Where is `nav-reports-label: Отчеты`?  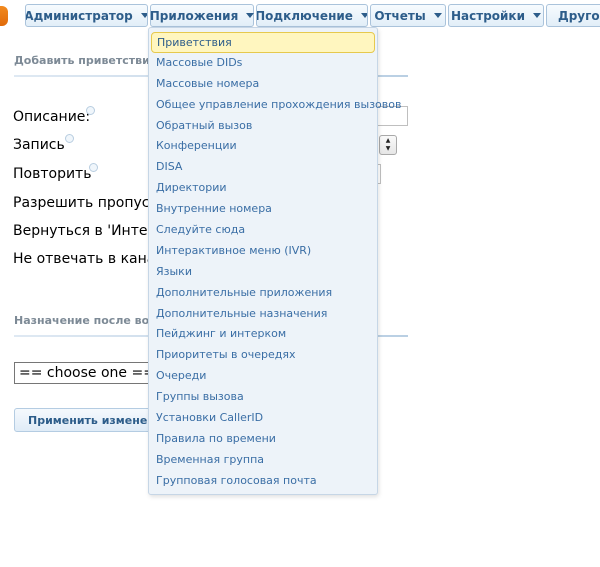
nav-reports-label: Отчеты is located at coordinates (400, 15).